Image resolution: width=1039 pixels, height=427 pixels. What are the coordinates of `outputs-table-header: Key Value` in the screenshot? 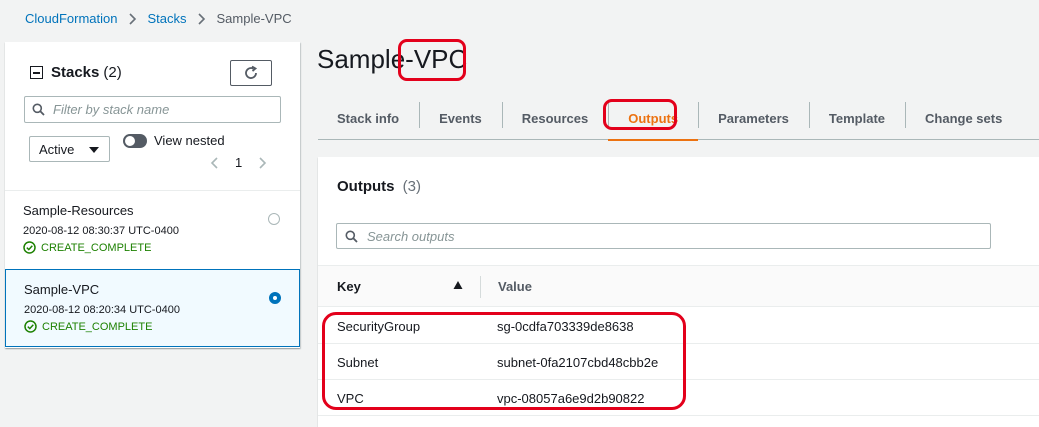 It's located at (678, 286).